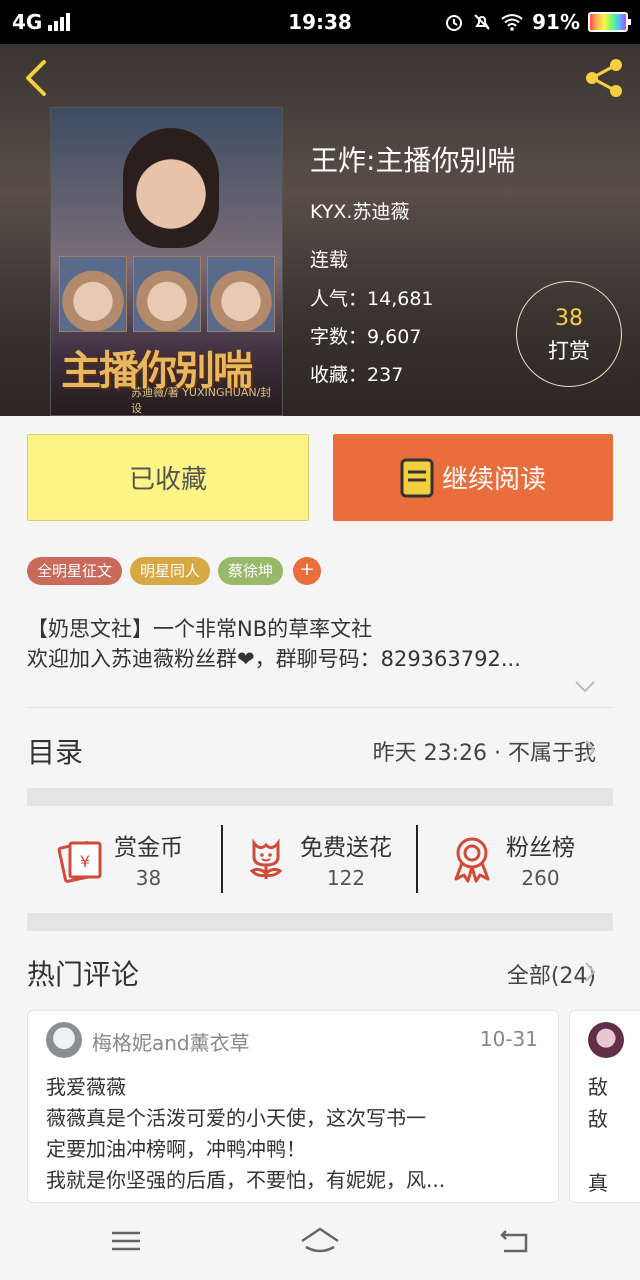 The height and width of the screenshot is (1280, 640). What do you see at coordinates (508, 1039) in the screenshot?
I see `comment-date: 10-31` at bounding box center [508, 1039].